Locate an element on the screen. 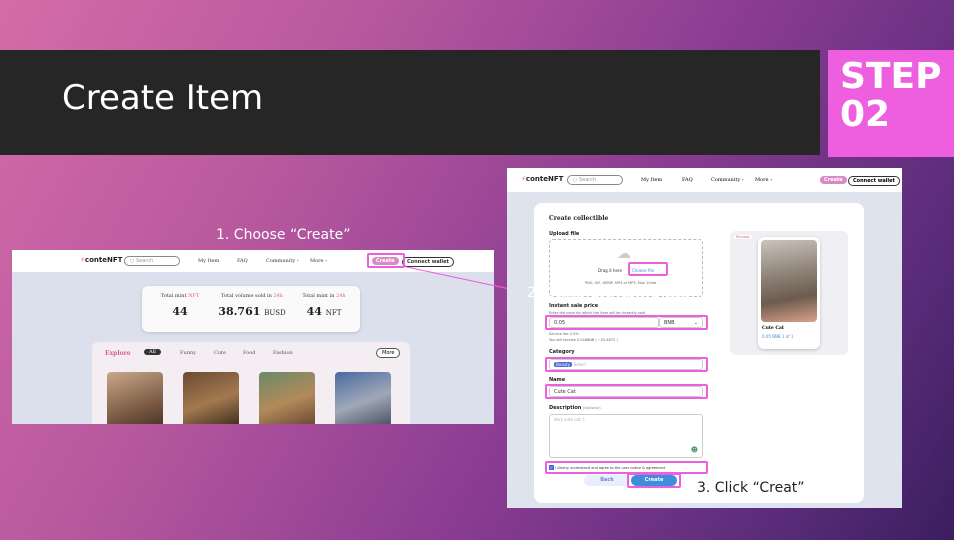 Image resolution: width=954 pixels, height=540 pixels. filter-funny: Funny is located at coordinates (188, 353).